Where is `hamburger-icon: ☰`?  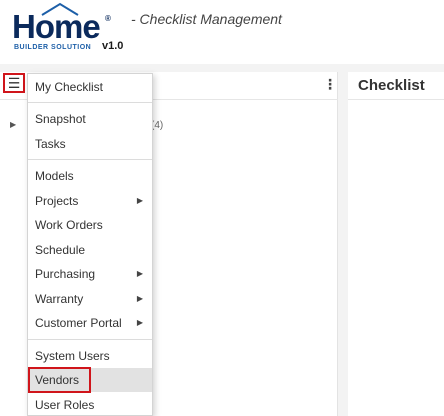
hamburger-icon: ☰ is located at coordinates (14, 83).